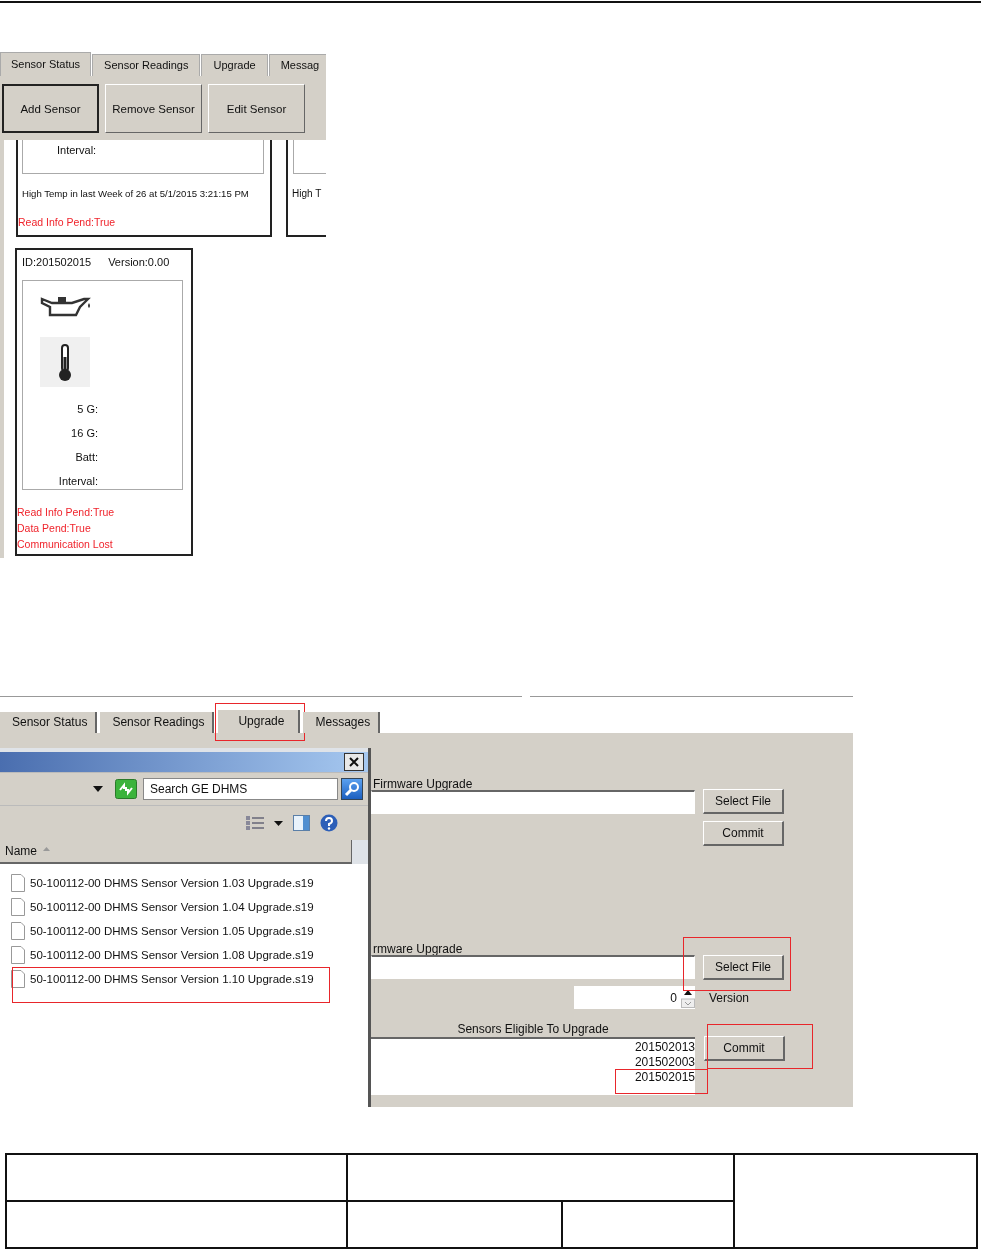 This screenshot has width=981, height=1256. I want to click on search-button, so click(352, 789).